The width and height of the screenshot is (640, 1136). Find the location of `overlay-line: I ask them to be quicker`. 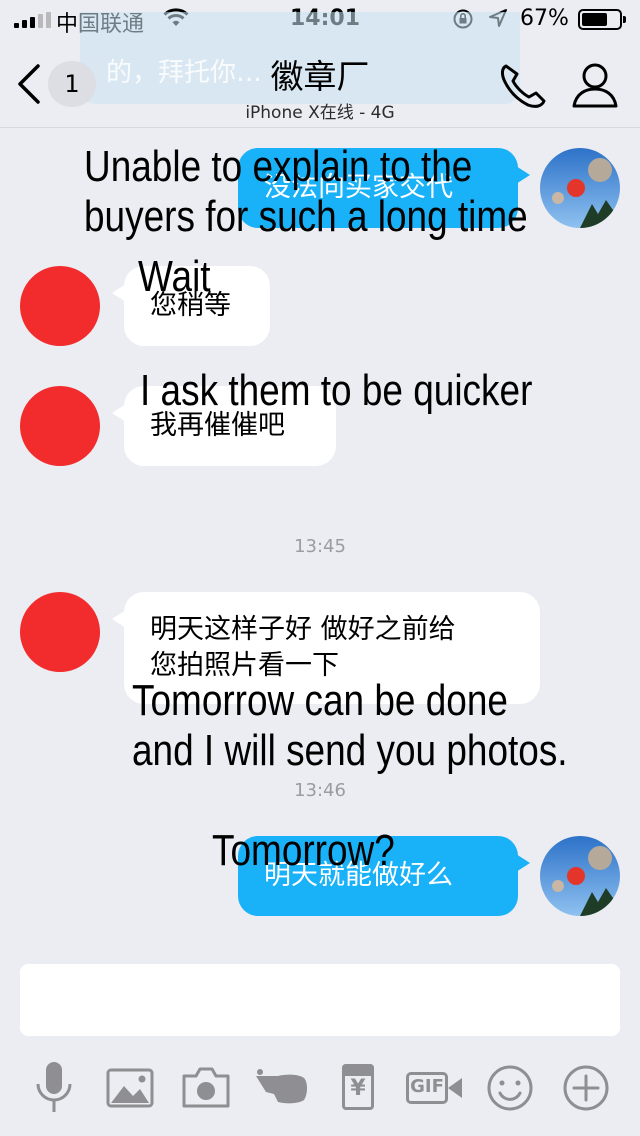

overlay-line: I ask them to be quicker is located at coordinates (336, 390).